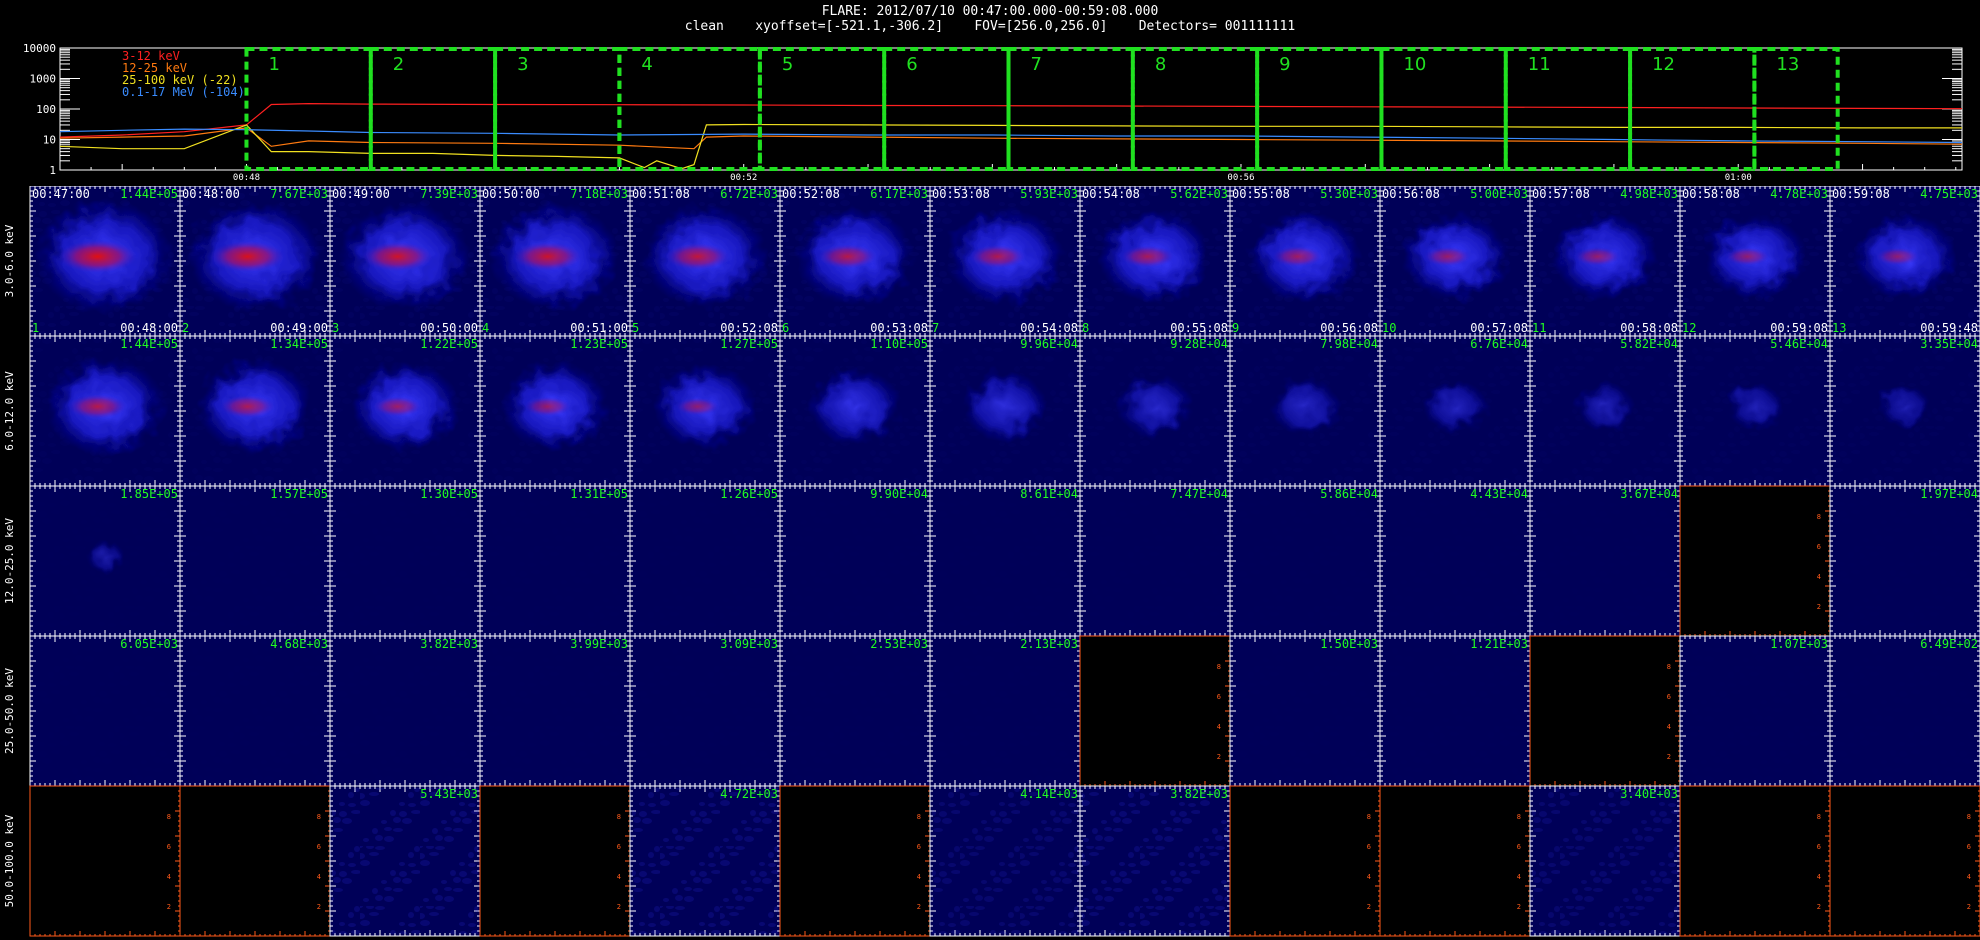  Describe the element at coordinates (1036, 64) in the screenshot. I see `interval-label: 7` at that location.